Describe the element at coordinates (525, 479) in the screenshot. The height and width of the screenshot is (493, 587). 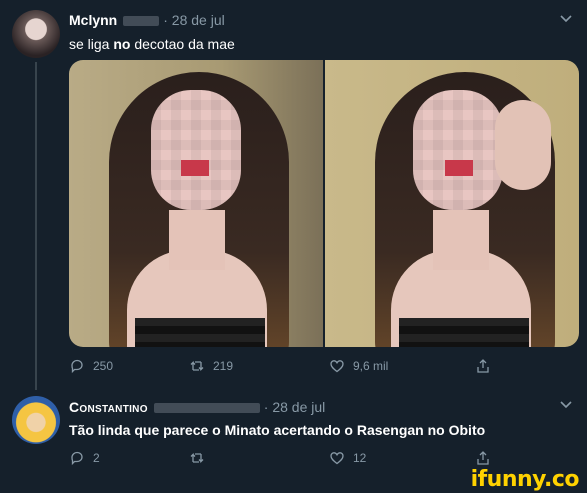
I see `ifunny-watermark: ifunny.co` at that location.